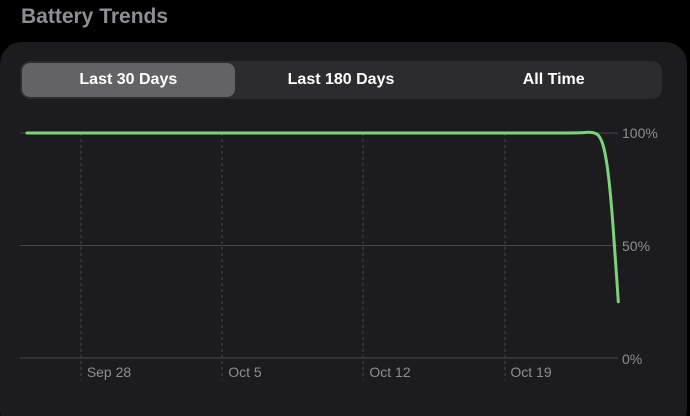 The width and height of the screenshot is (690, 416). Describe the element at coordinates (389, 372) in the screenshot. I see `x-tick-label: Oct 12` at that location.